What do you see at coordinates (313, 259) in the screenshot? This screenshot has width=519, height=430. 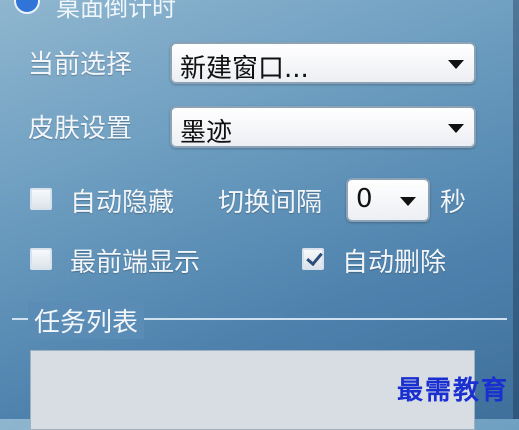 I see `auto-delete-checkbox` at bounding box center [313, 259].